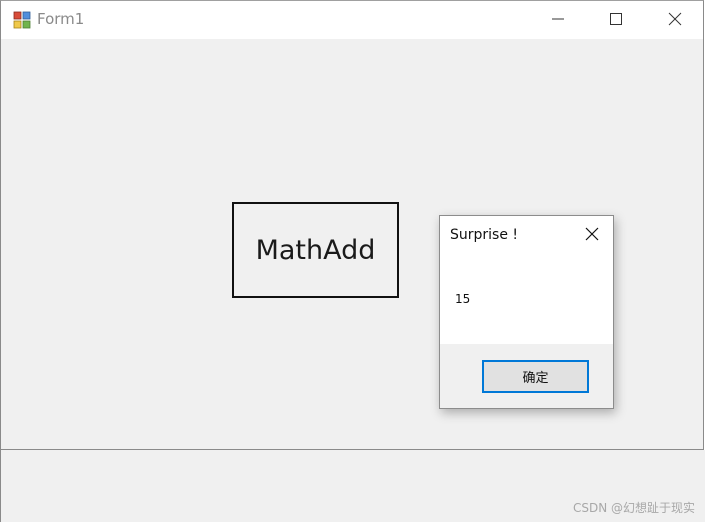 This screenshot has height=522, width=705. What do you see at coordinates (352, 20) in the screenshot?
I see `title-bar: Form1` at bounding box center [352, 20].